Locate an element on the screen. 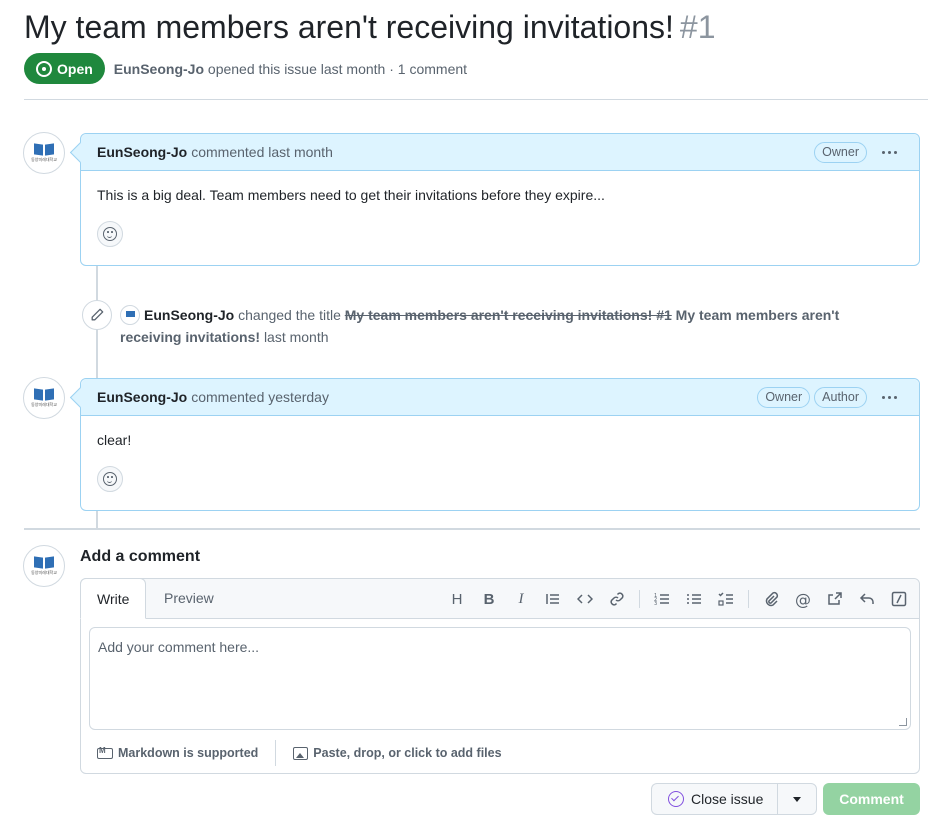 The width and height of the screenshot is (928, 819). heading-icon: H is located at coordinates (457, 599).